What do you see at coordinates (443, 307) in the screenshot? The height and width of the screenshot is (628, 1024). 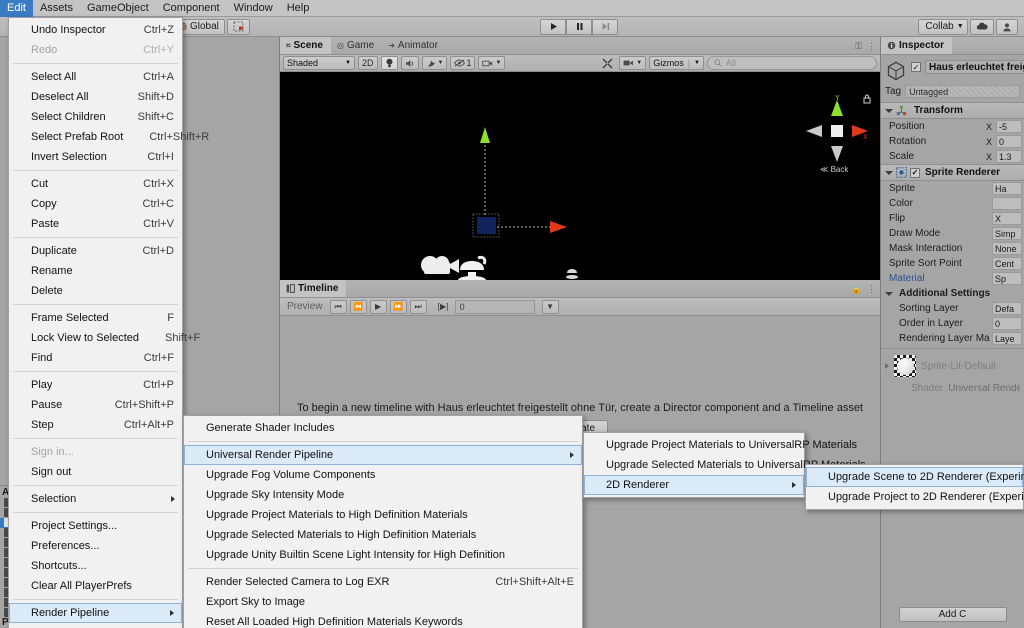 I see `play-range-button: [▶]` at bounding box center [443, 307].